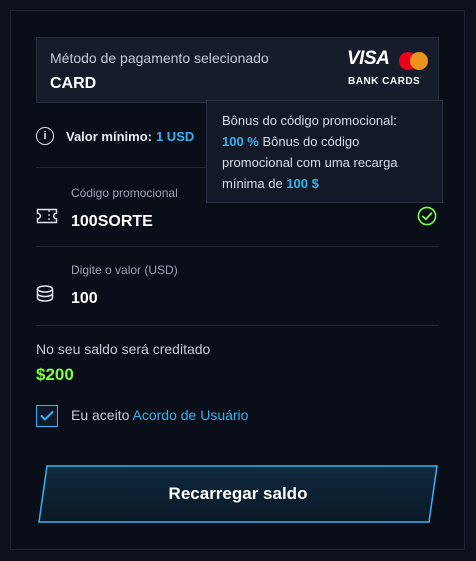  I want to click on tooltip-amount: 100 $, so click(302, 183).